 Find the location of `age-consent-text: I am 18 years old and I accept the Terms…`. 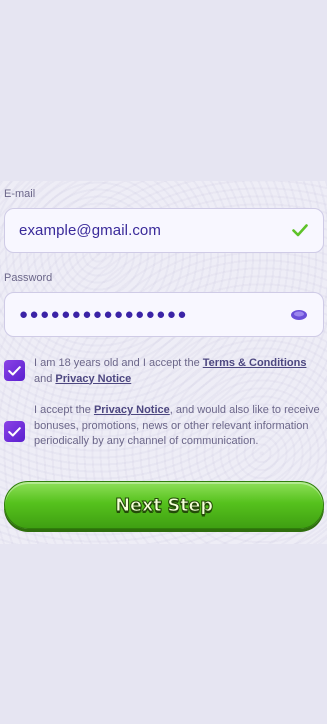

age-consent-text: I am 18 years old and I accept the Terms… is located at coordinates (170, 371).